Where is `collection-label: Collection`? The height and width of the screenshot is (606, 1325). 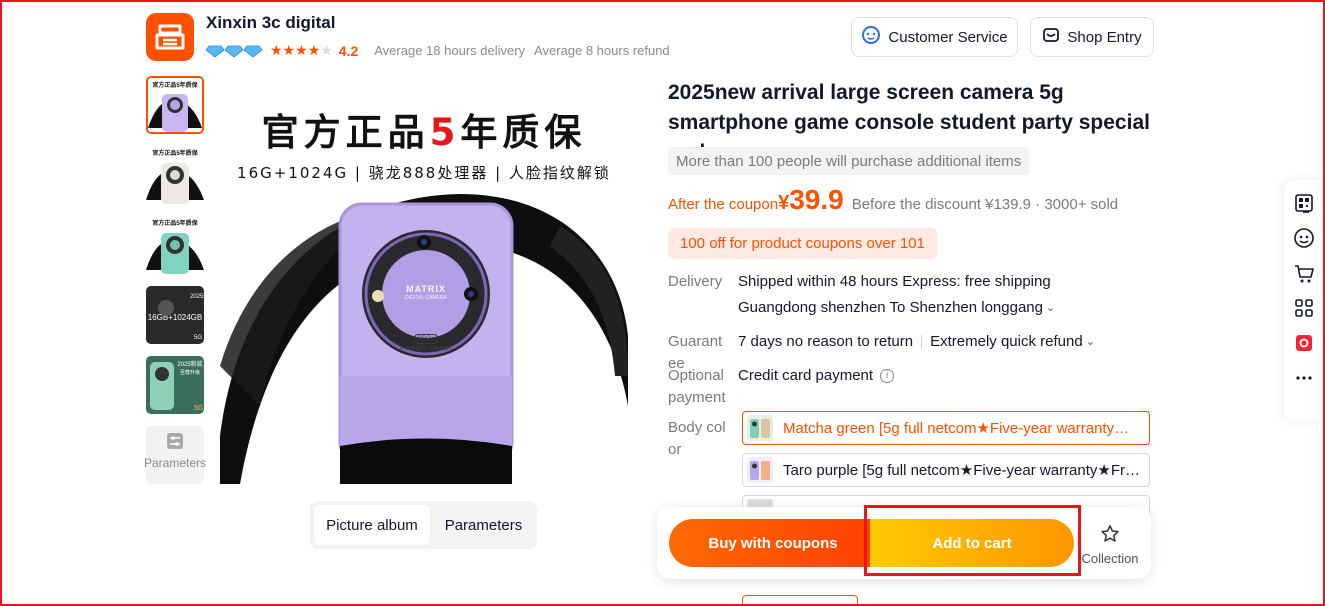 collection-label: Collection is located at coordinates (1110, 558).